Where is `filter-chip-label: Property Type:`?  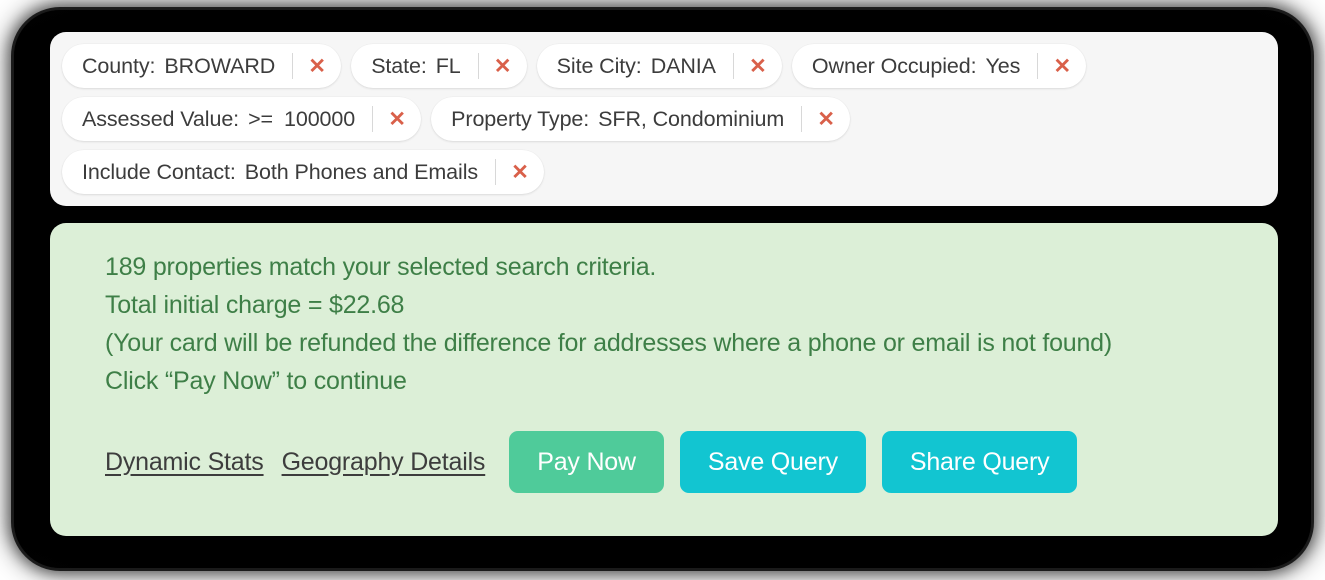 filter-chip-label: Property Type: is located at coordinates (520, 118).